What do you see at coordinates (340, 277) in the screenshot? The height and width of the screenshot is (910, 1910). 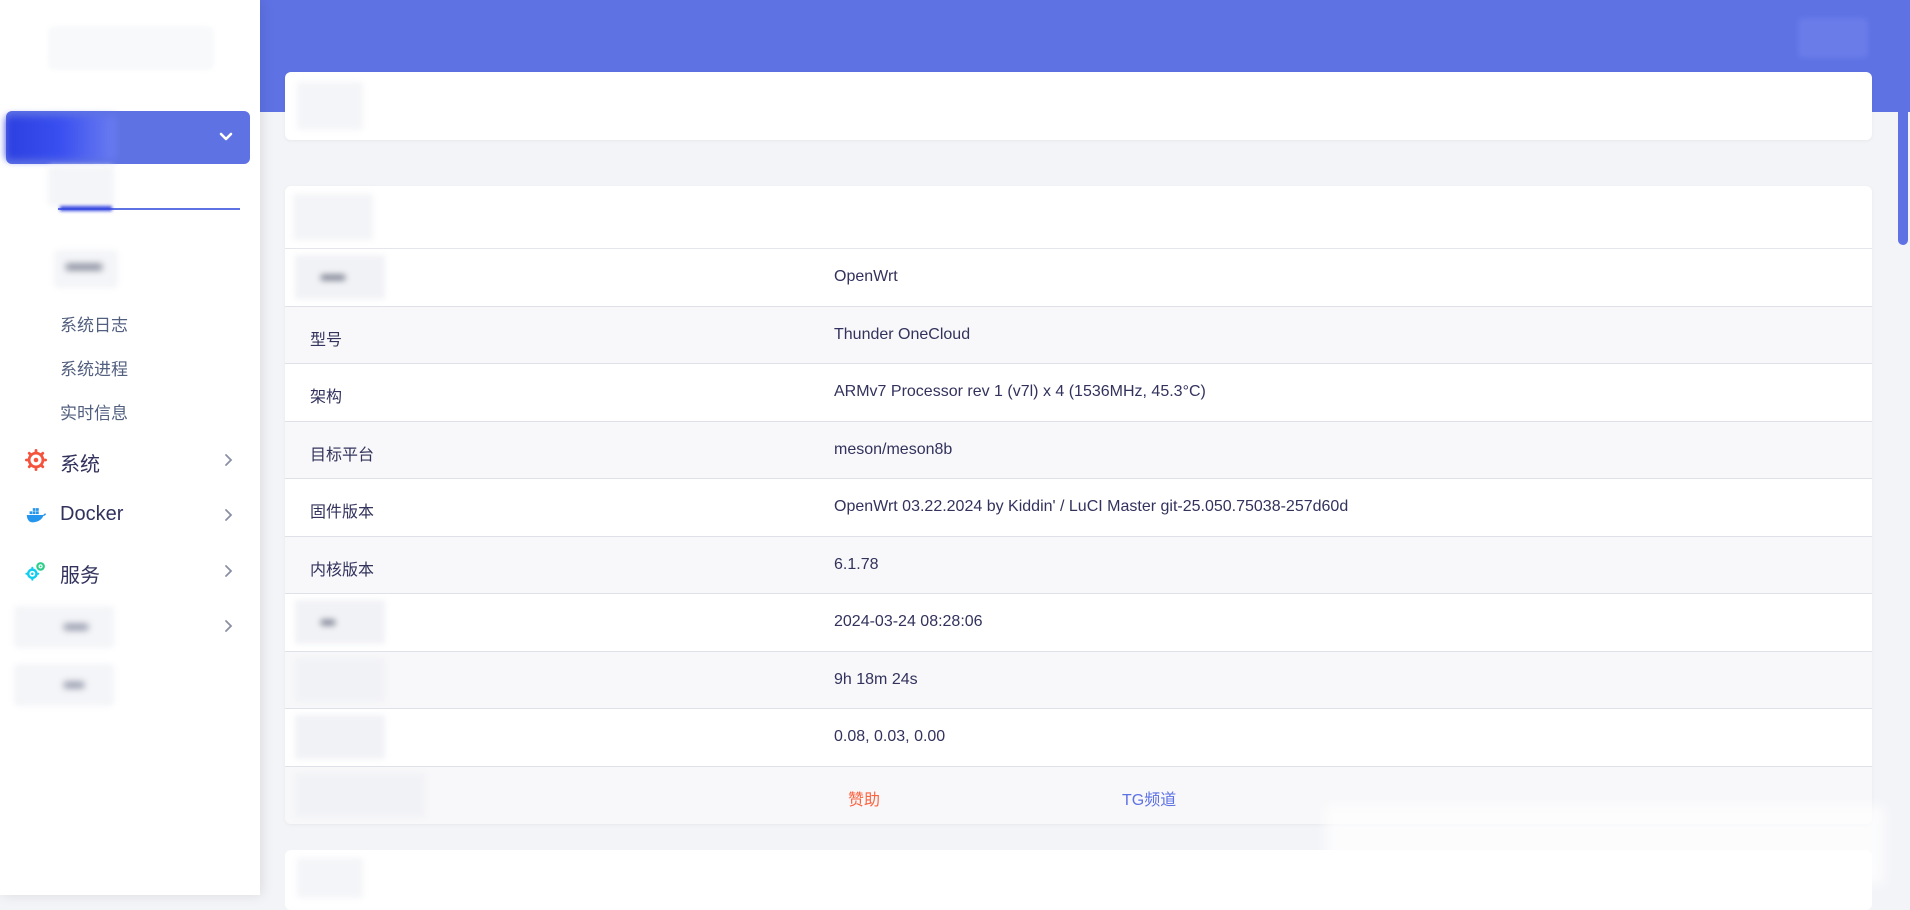 I see `row-label-hostname` at bounding box center [340, 277].